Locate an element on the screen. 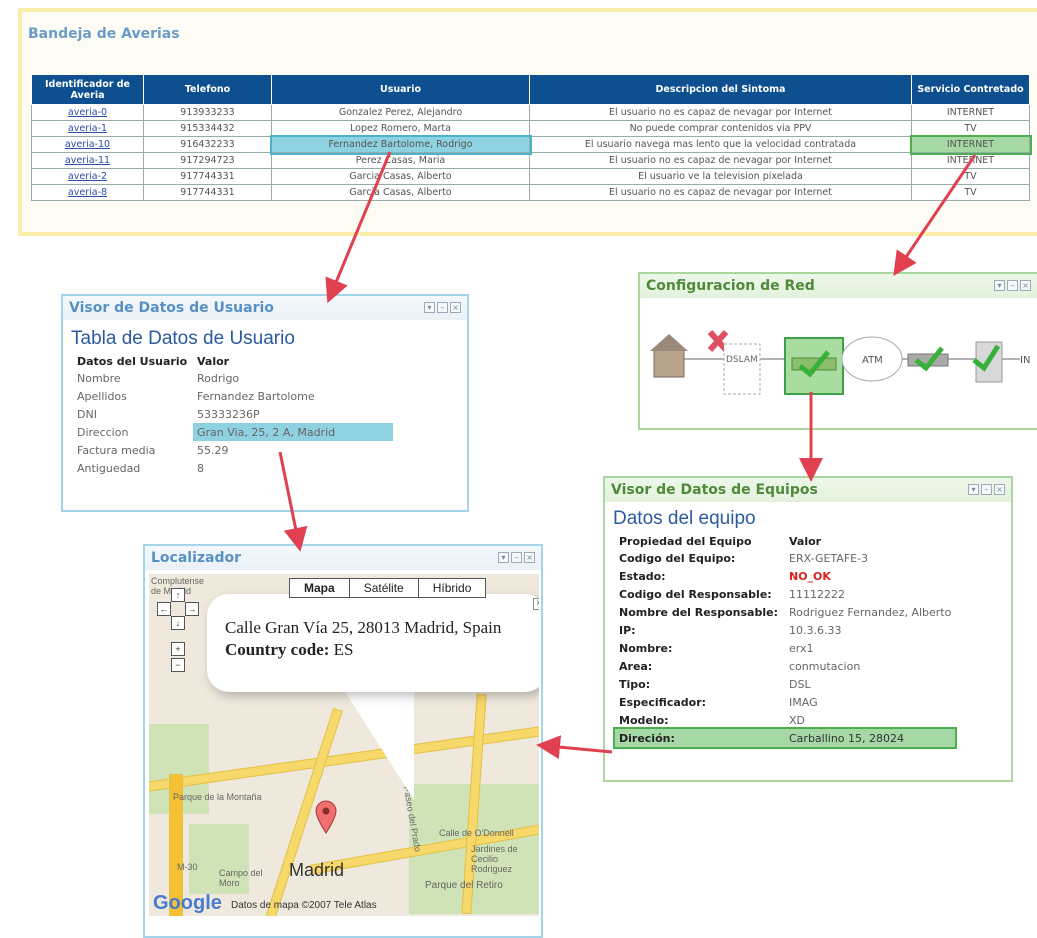 This screenshot has width=1037, height=938. zoom-out-button: − is located at coordinates (178, 665).